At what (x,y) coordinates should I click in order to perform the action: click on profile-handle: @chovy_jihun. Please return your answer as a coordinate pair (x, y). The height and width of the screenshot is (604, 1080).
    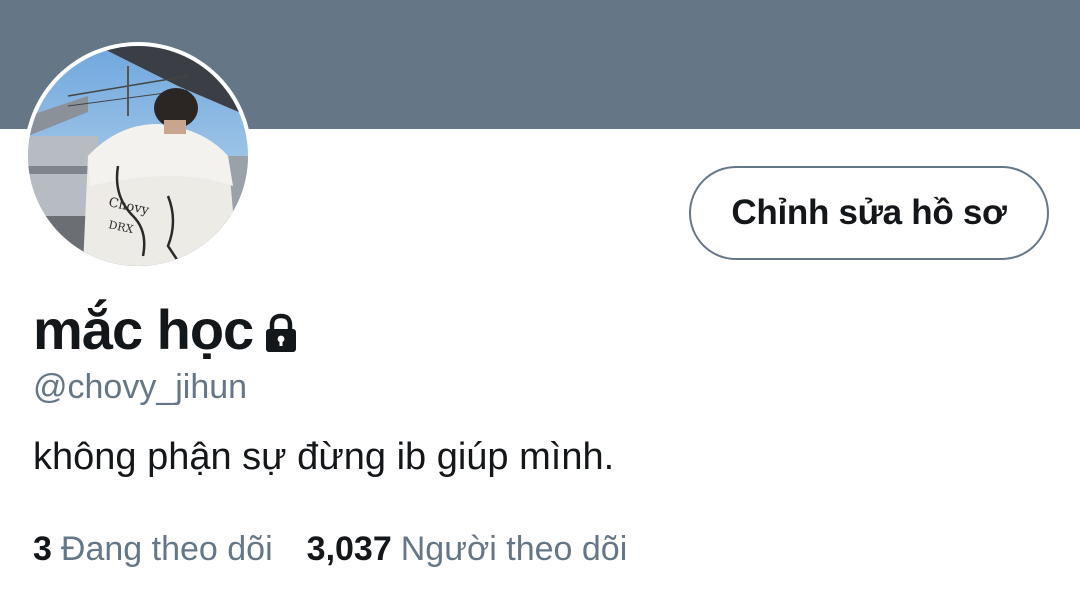
    Looking at the image, I should click on (140, 387).